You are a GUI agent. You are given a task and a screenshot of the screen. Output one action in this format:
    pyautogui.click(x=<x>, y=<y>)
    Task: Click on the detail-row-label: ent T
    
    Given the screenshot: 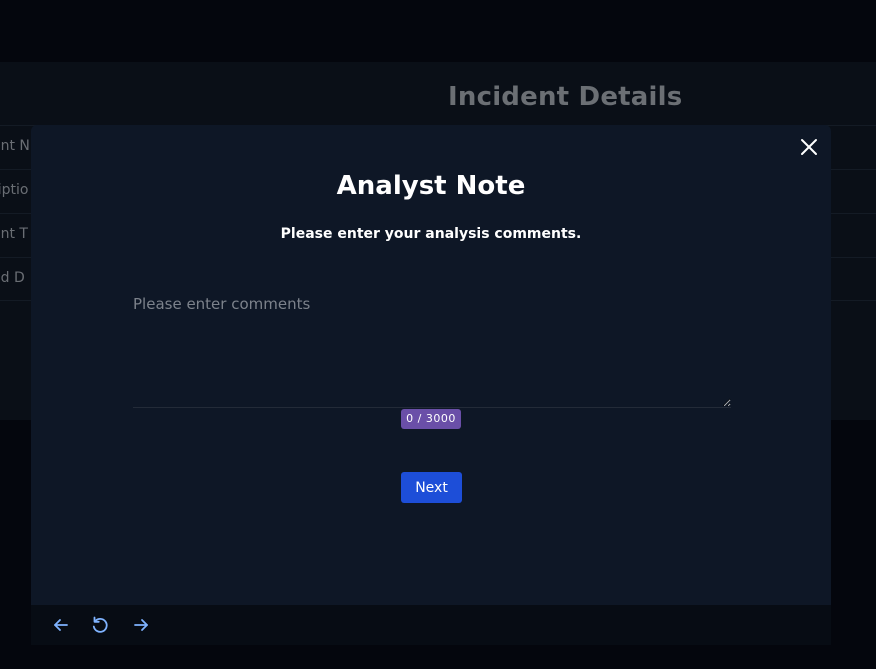 What is the action you would take?
    pyautogui.click(x=14, y=234)
    